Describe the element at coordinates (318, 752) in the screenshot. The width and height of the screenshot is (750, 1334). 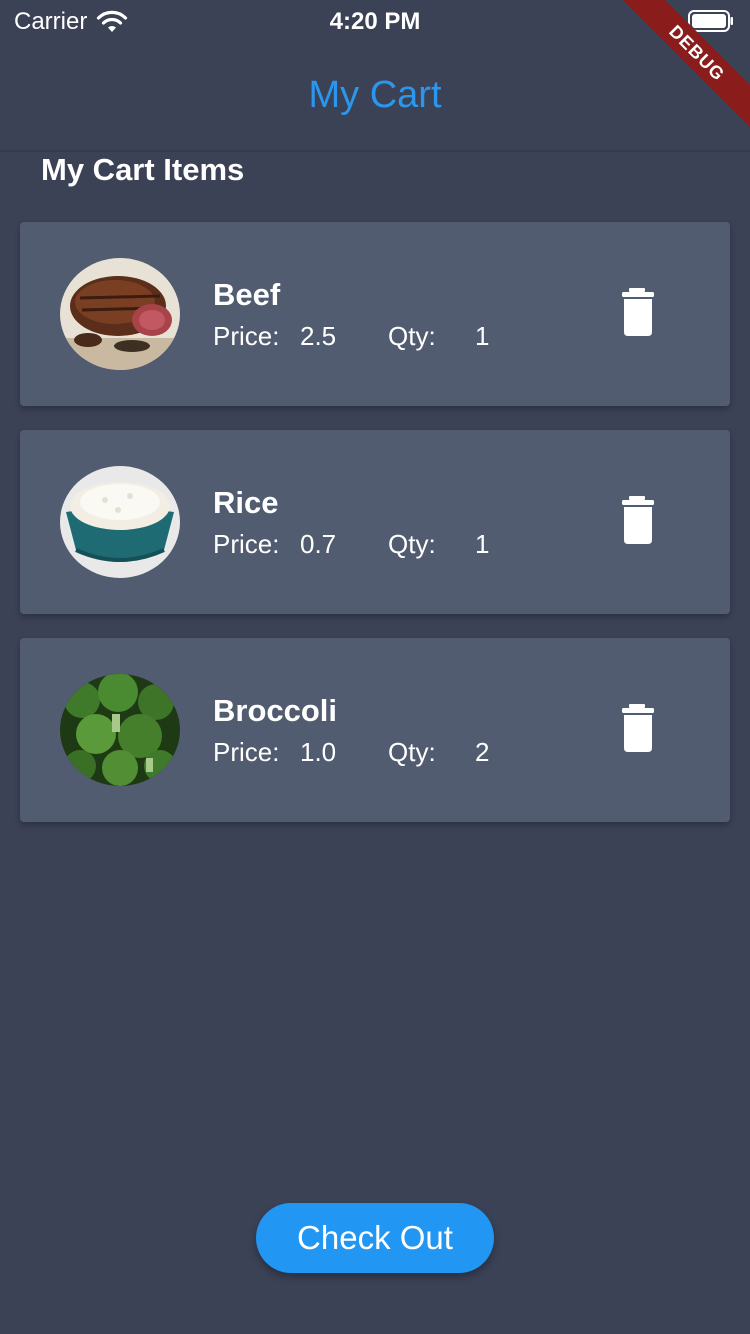
I see `price-value: 1.0` at that location.